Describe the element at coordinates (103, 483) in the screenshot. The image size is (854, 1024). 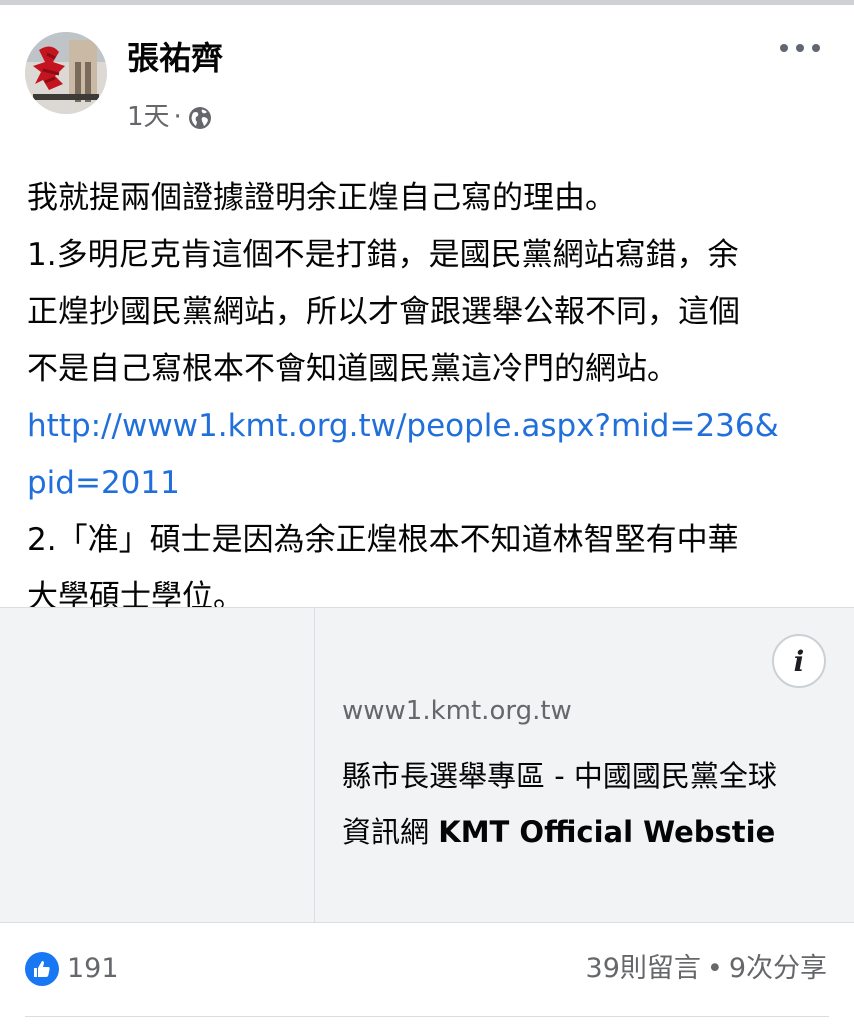
I see `post-link-continued: pid=2011` at that location.